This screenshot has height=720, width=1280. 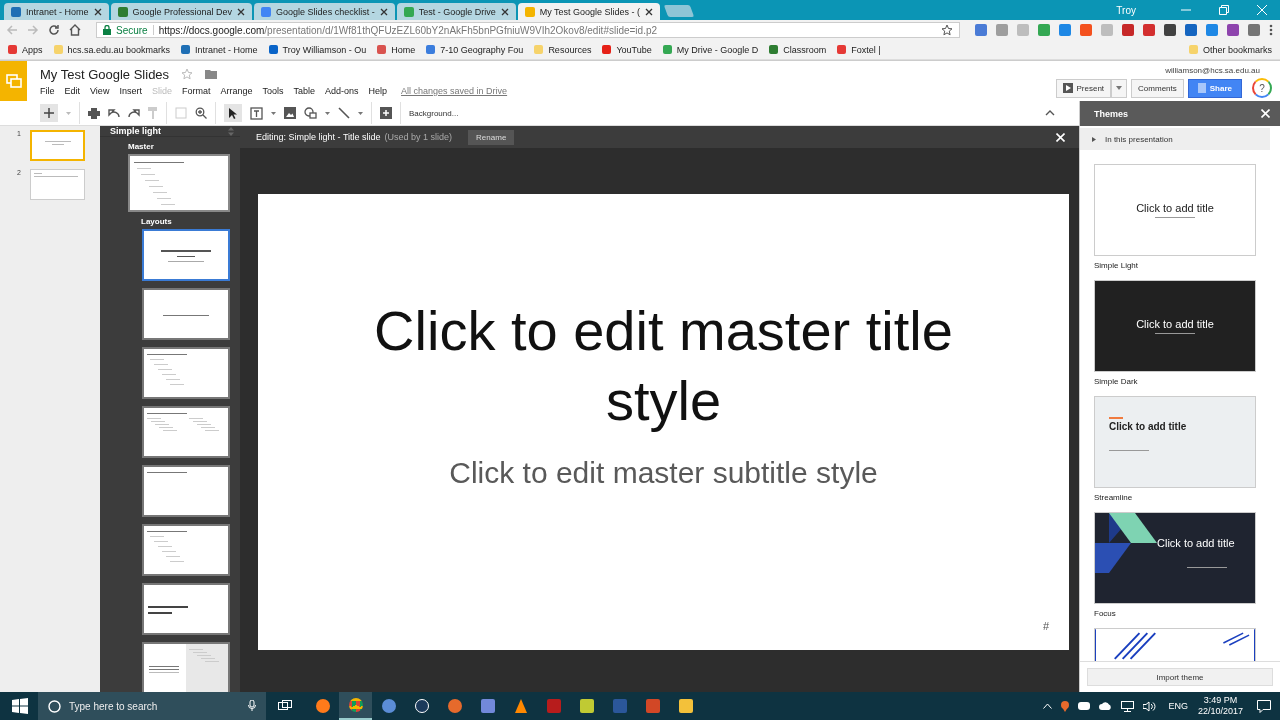 What do you see at coordinates (273, 90) in the screenshot?
I see `menu-item: Tools` at bounding box center [273, 90].